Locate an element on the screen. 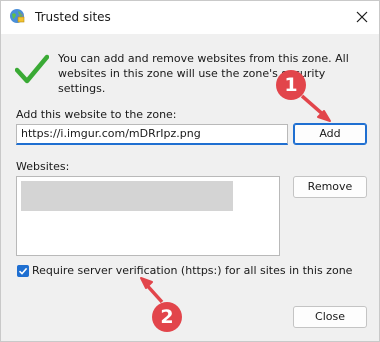 This screenshot has height=342, width=380. remove-button: Remove is located at coordinates (330, 187).